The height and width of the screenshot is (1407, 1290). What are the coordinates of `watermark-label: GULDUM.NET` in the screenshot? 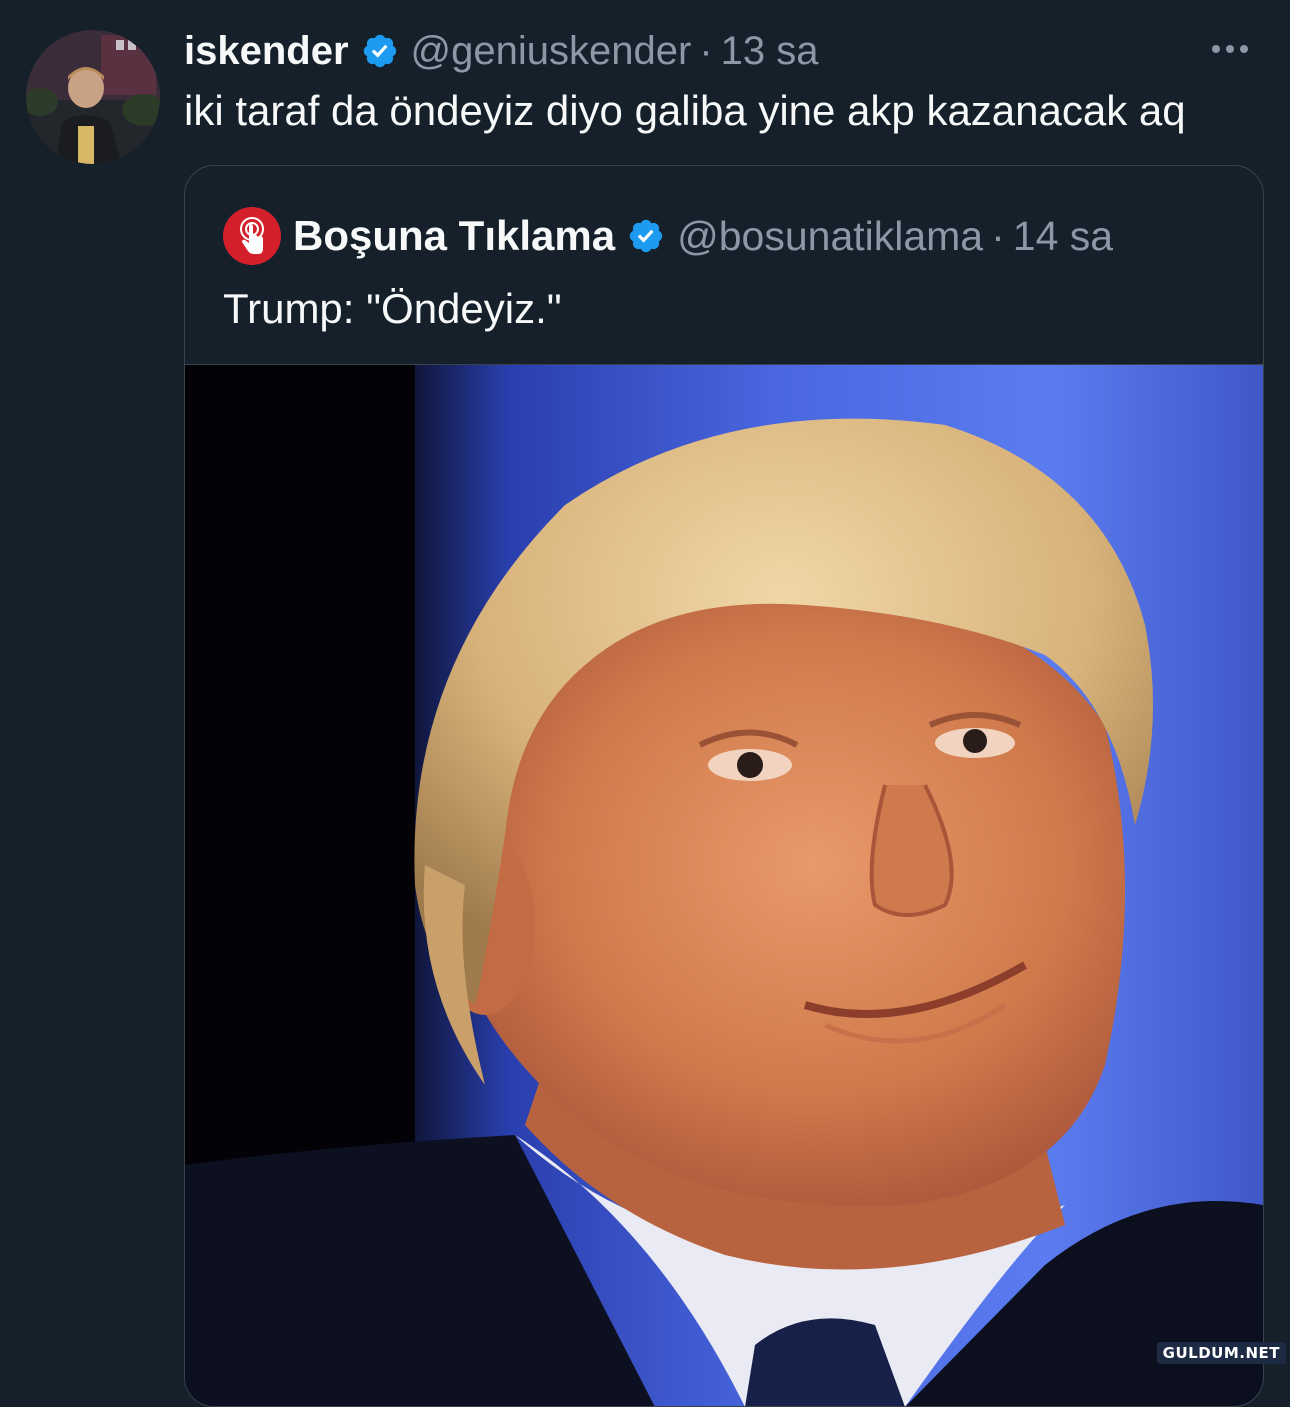 It's located at (1221, 1353).